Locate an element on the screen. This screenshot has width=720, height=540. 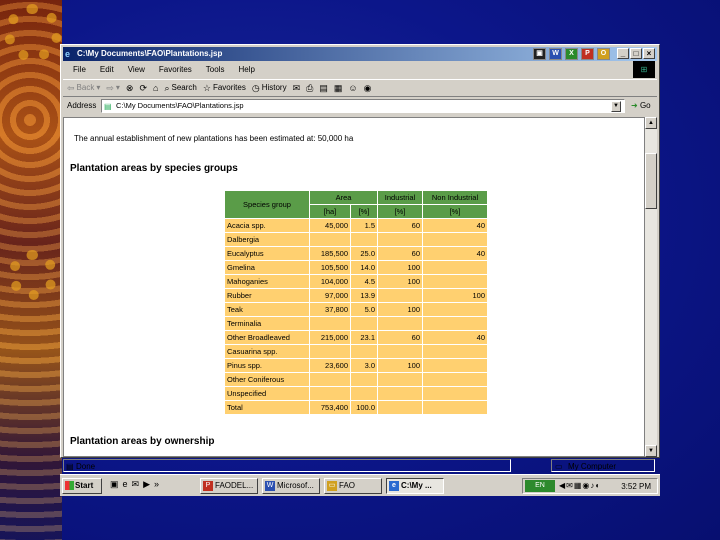
table-row: Casuarina spp. is located at coordinates (356, 351).